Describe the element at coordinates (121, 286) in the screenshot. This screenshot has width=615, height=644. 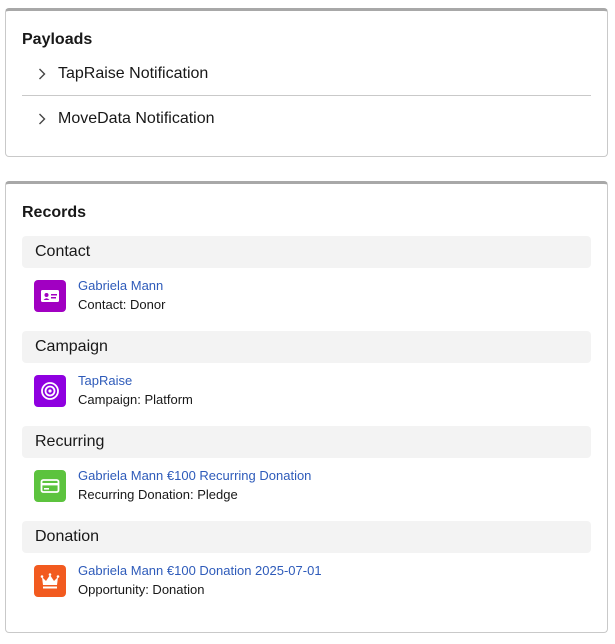
I see `record-link-contact: Gabriela Mann` at that location.